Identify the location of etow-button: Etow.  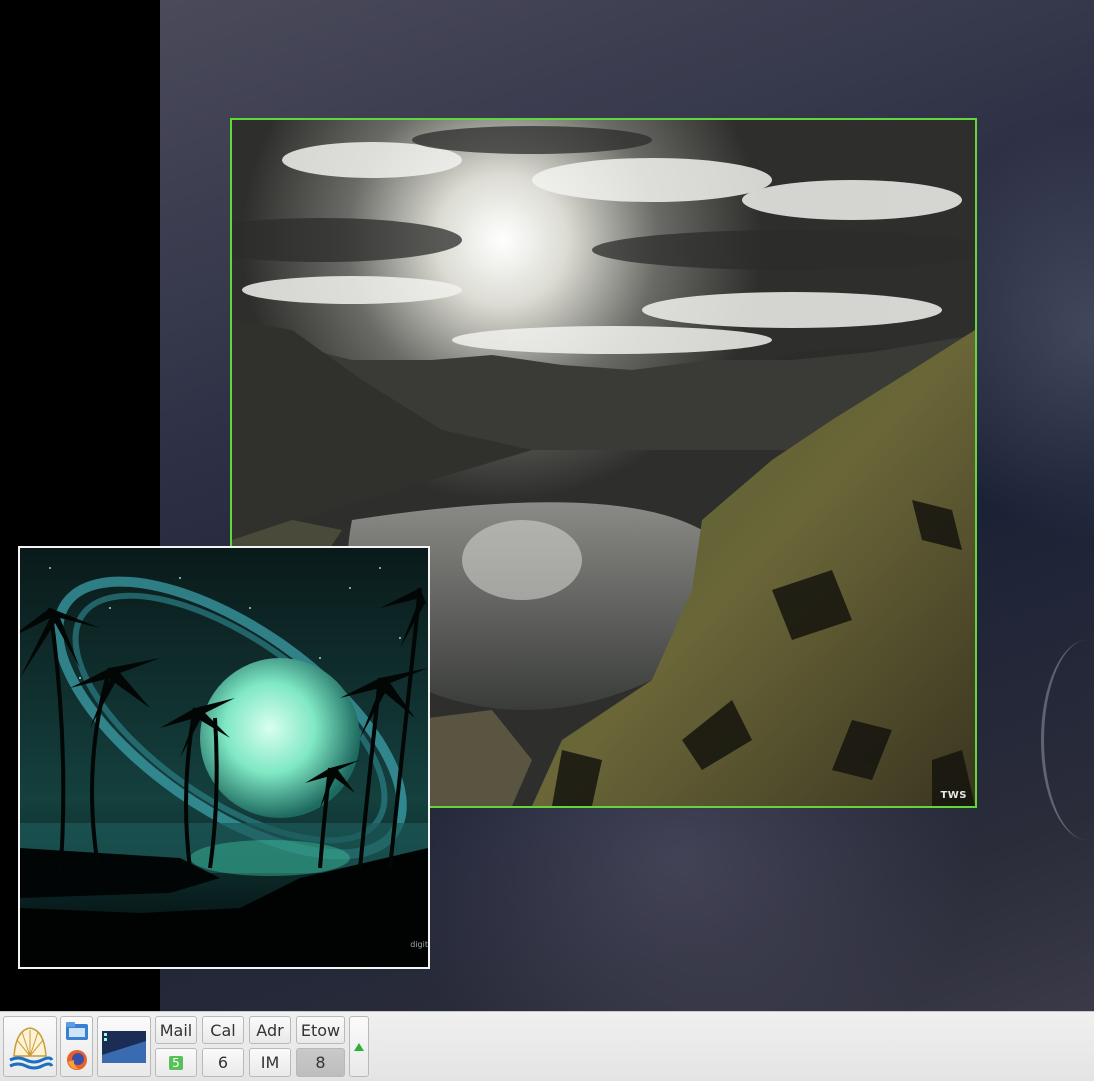
(320, 1030).